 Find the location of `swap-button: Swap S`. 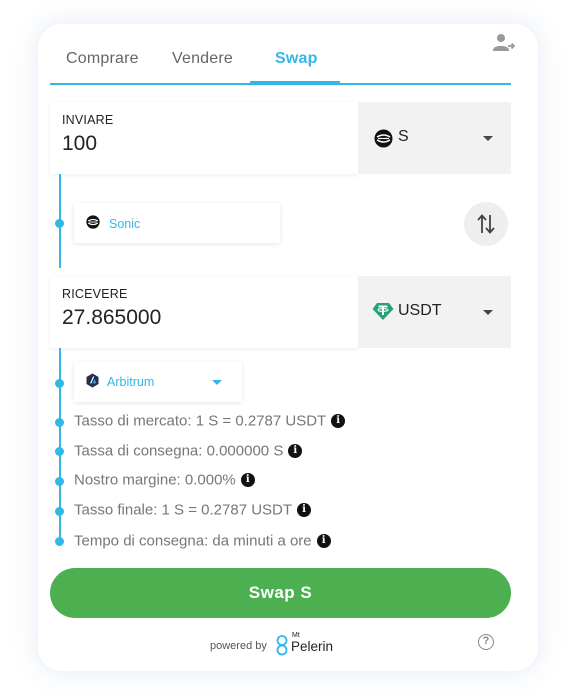

swap-button: Swap S is located at coordinates (280, 593).